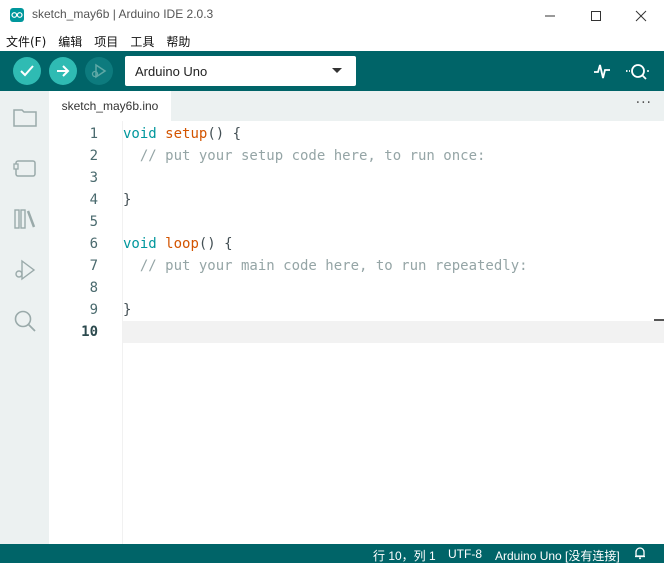 This screenshot has height=563, width=664. I want to click on chevron-down-icon, so click(337, 70).